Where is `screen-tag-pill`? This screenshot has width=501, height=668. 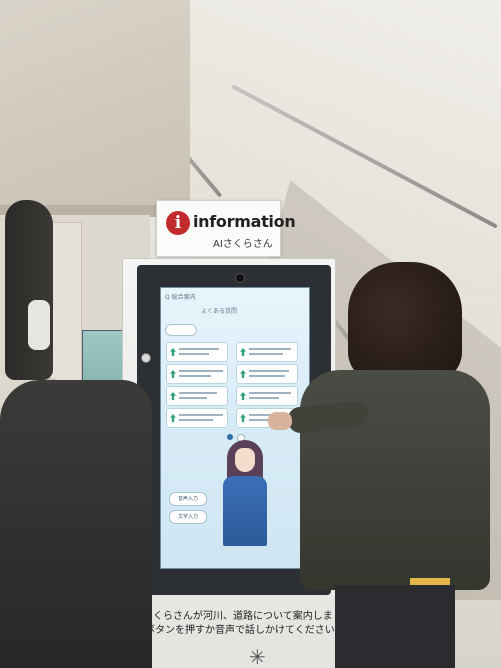
screen-tag-pill is located at coordinates (181, 330).